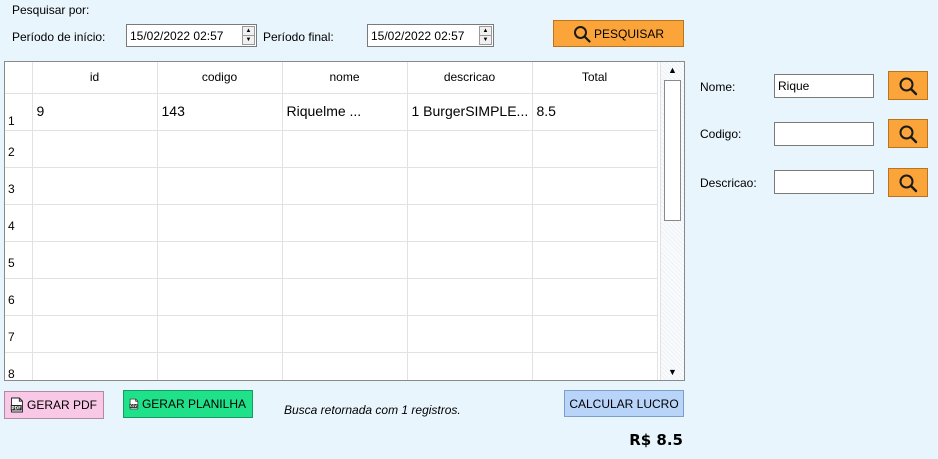 The image size is (938, 459). Describe the element at coordinates (19, 78) in the screenshot. I see `corner-cell` at that location.